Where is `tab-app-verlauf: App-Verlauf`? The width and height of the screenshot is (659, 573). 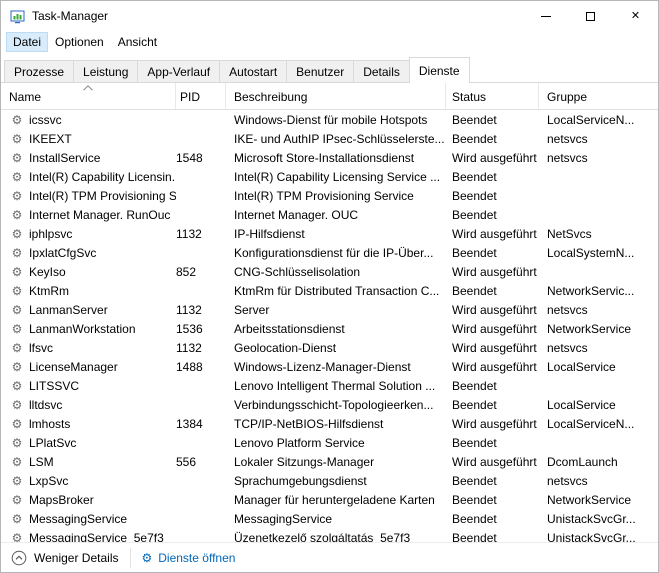 tab-app-verlauf: App-Verlauf is located at coordinates (179, 71).